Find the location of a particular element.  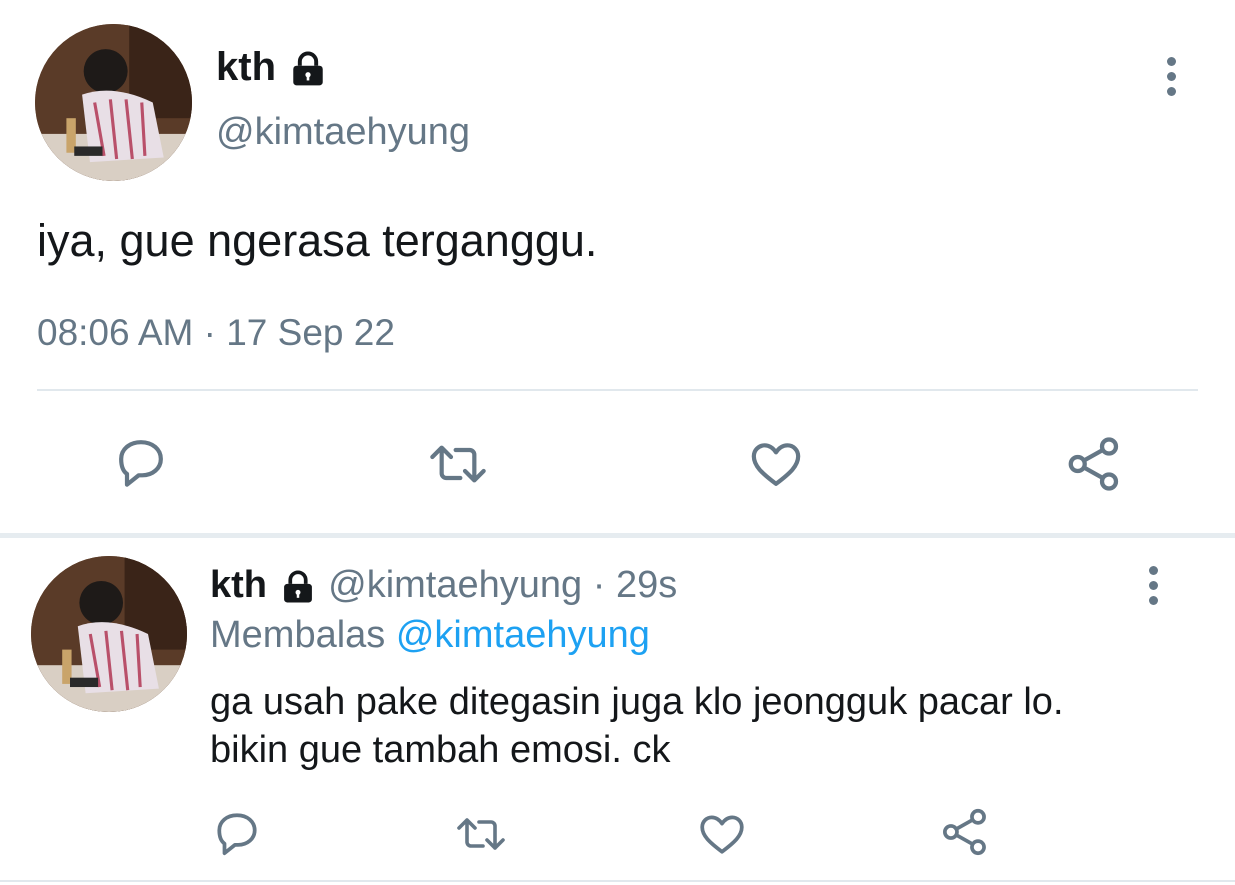

replying-to-line: Membalas @kimtaehyung is located at coordinates (430, 635).